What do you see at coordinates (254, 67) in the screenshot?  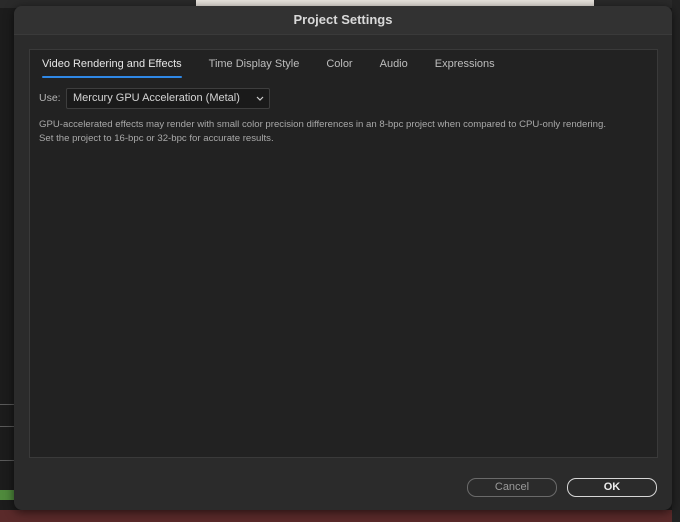 I see `tab-time-display-style: Time Display Style` at bounding box center [254, 67].